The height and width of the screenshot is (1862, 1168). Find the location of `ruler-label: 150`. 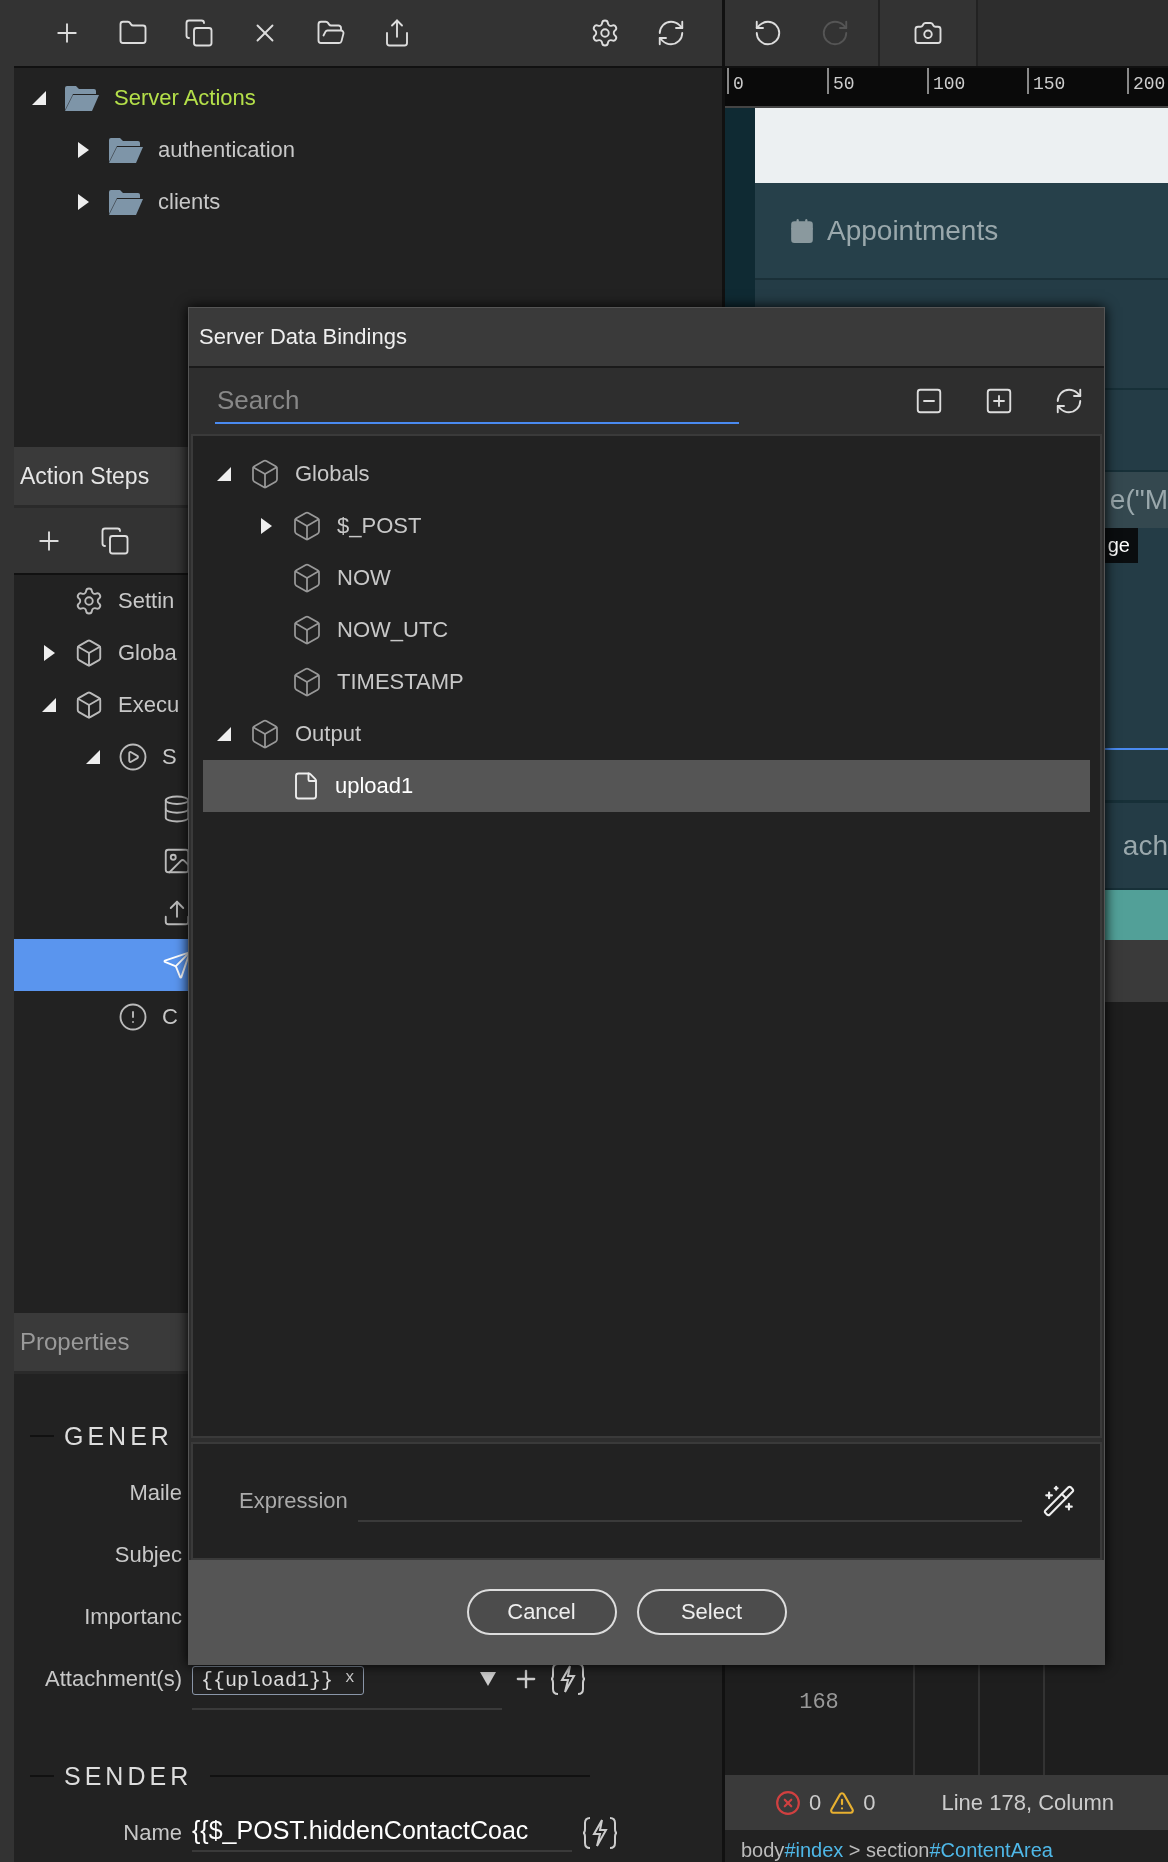

ruler-label: 150 is located at coordinates (1077, 81).